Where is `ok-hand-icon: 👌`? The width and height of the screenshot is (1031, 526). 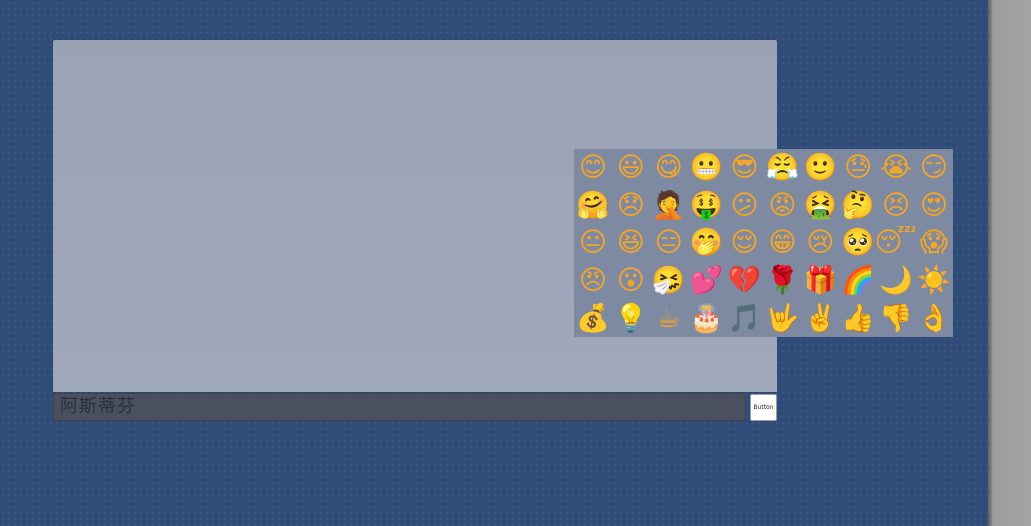
ok-hand-icon: 👌 is located at coordinates (934, 318).